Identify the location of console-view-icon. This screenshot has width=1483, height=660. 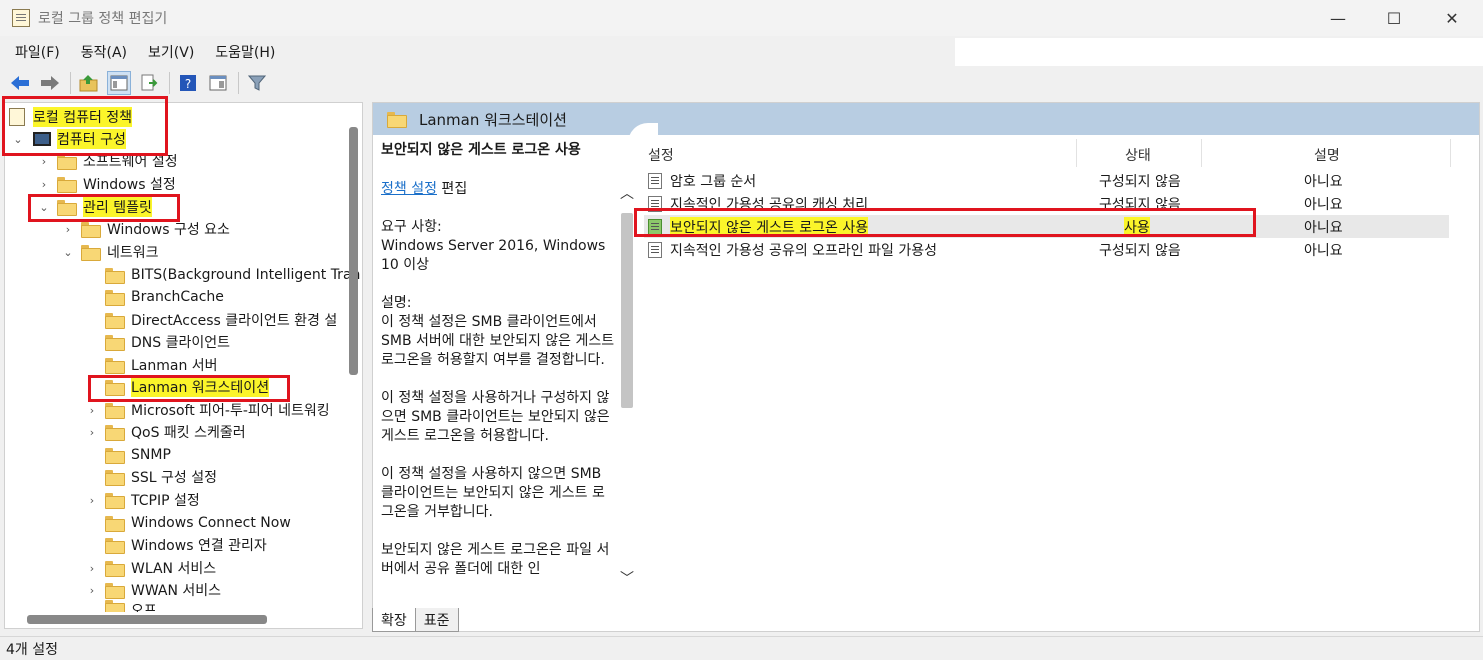
(218, 83).